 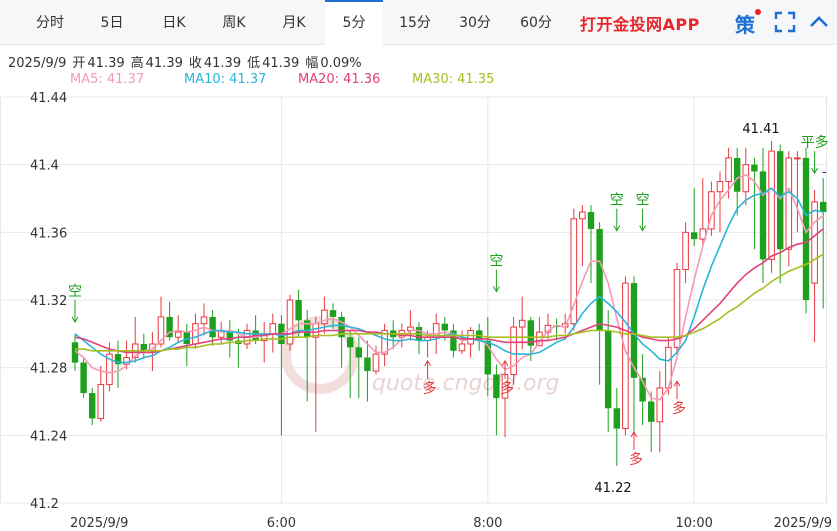 What do you see at coordinates (48, 233) in the screenshot?
I see `y-tick-label: 41.36` at bounding box center [48, 233].